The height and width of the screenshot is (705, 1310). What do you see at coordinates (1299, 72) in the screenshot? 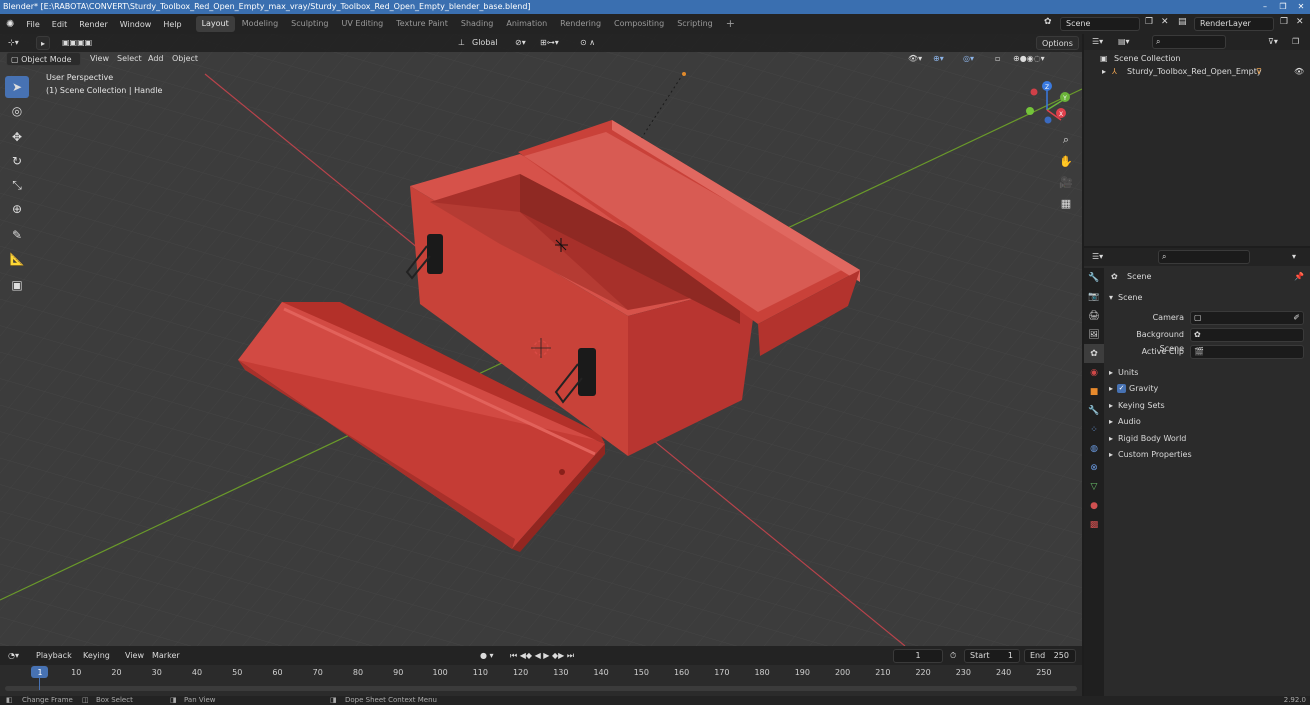
I see `eye-visibility-icon: 👁` at bounding box center [1299, 72].